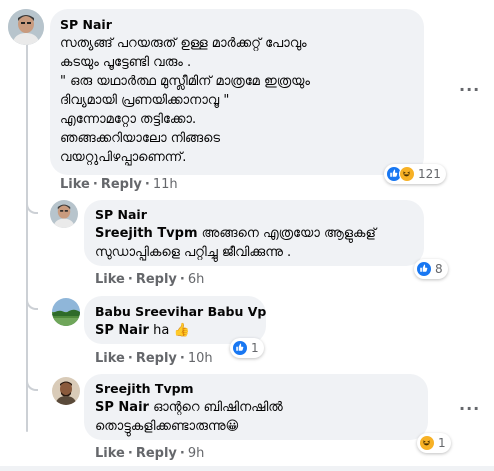 This screenshot has width=494, height=471. Describe the element at coordinates (140, 138) in the screenshot. I see `comment-text: ഞങ്ങക്കറിയാലോ നിങ്ങടെ` at that location.